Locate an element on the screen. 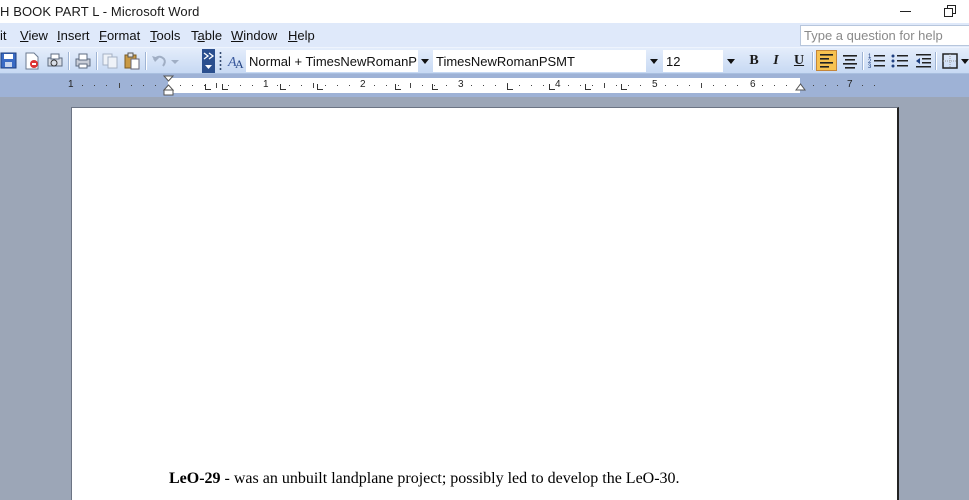  bold-button: B is located at coordinates (754, 61).